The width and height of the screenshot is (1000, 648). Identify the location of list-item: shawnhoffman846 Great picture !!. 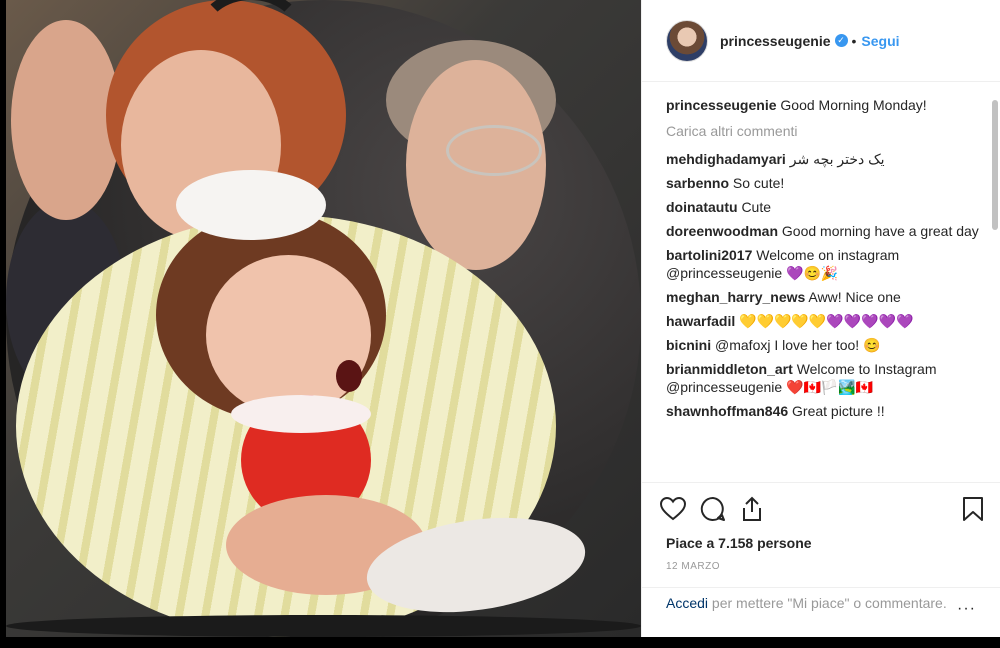
(826, 411).